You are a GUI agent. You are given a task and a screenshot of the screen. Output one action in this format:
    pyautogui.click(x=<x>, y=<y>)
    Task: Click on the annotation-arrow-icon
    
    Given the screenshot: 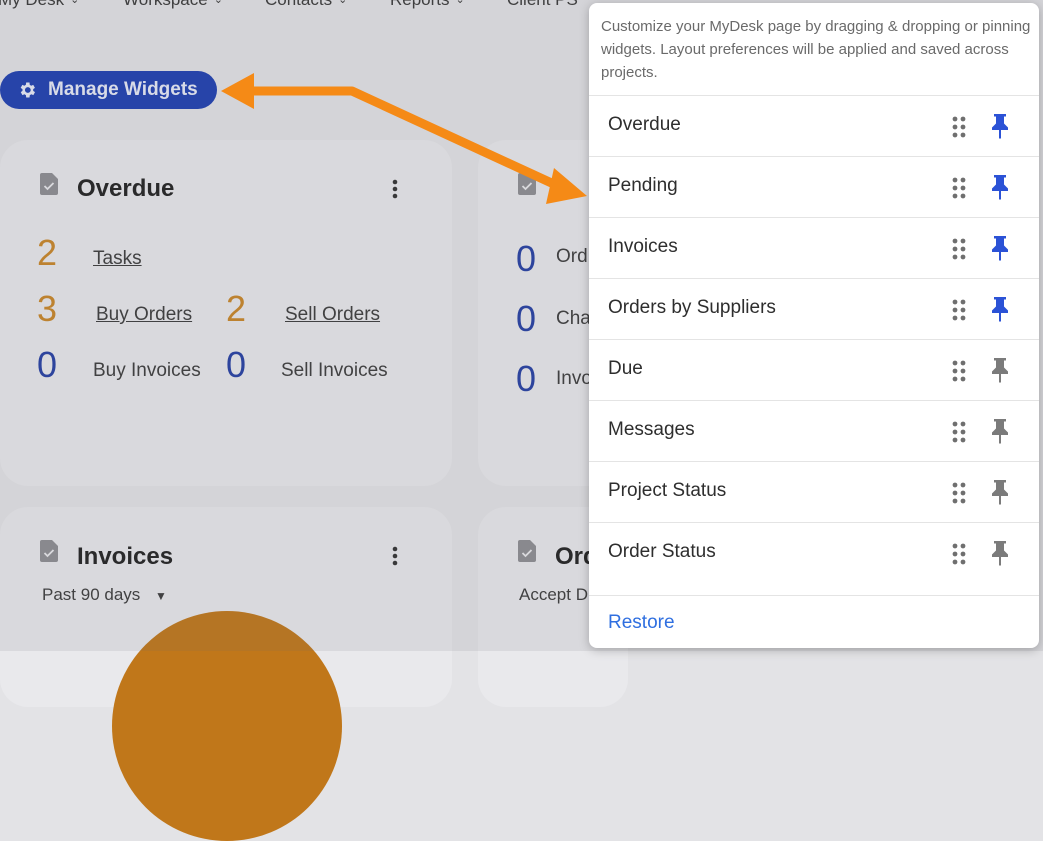 What is the action you would take?
    pyautogui.click(x=404, y=138)
    